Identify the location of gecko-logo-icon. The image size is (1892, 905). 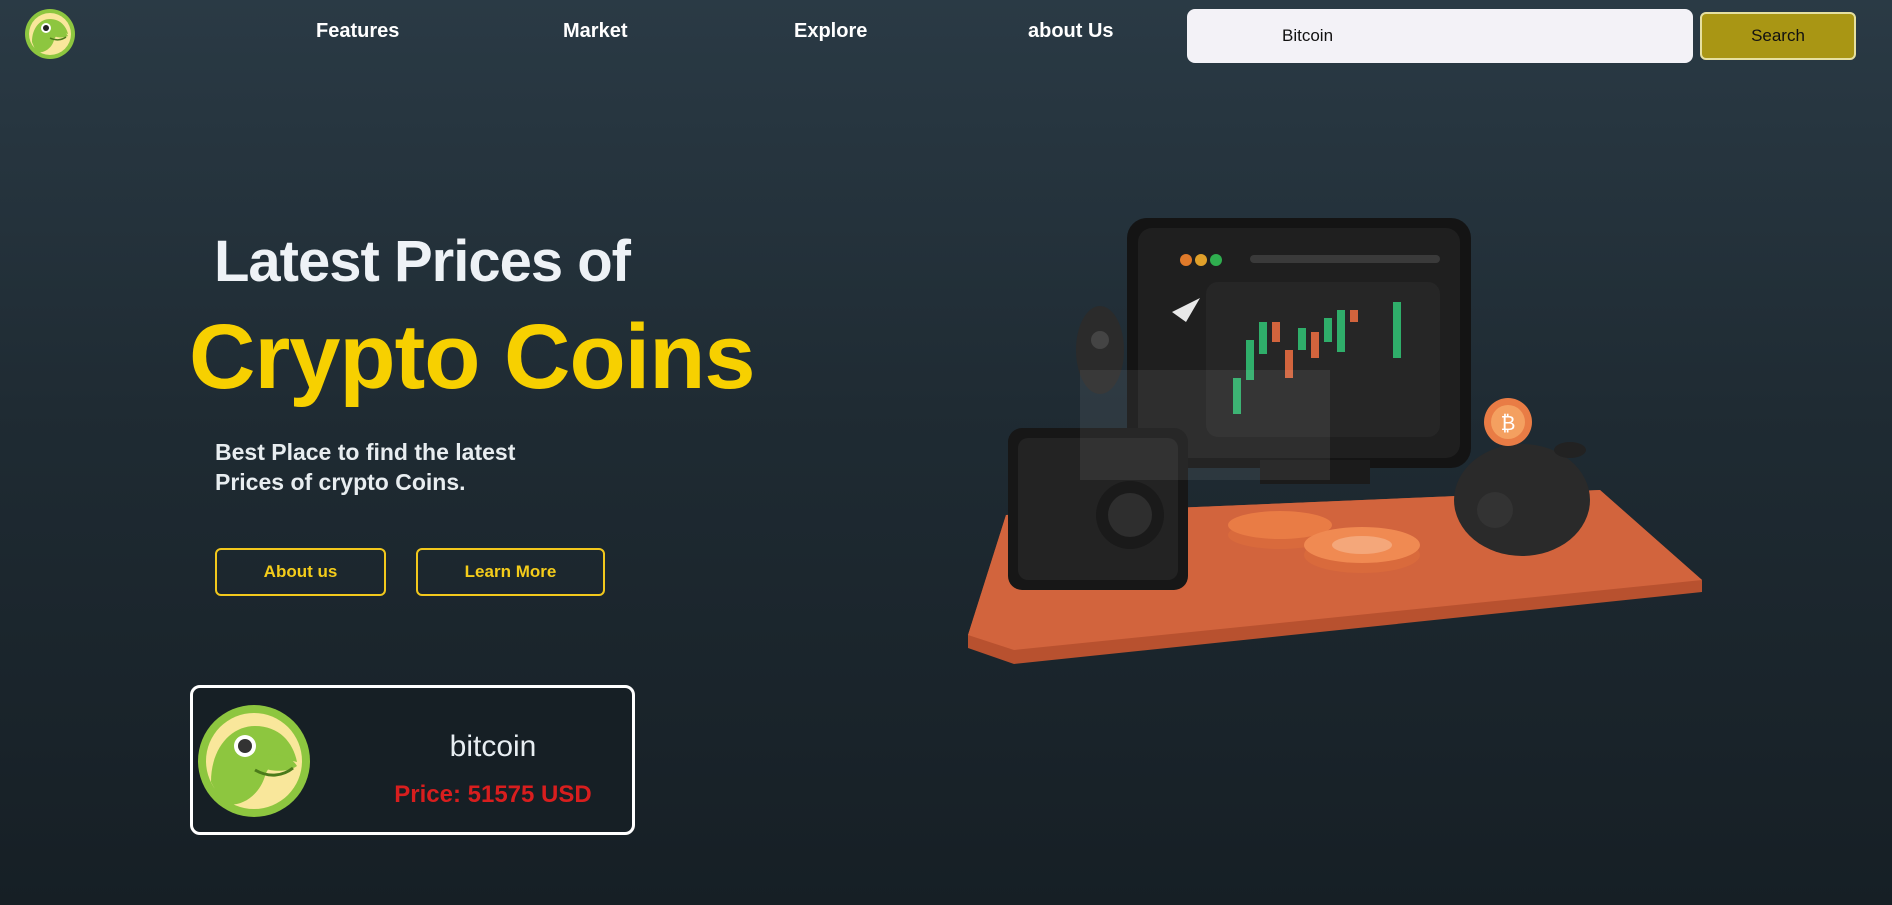
(50, 34).